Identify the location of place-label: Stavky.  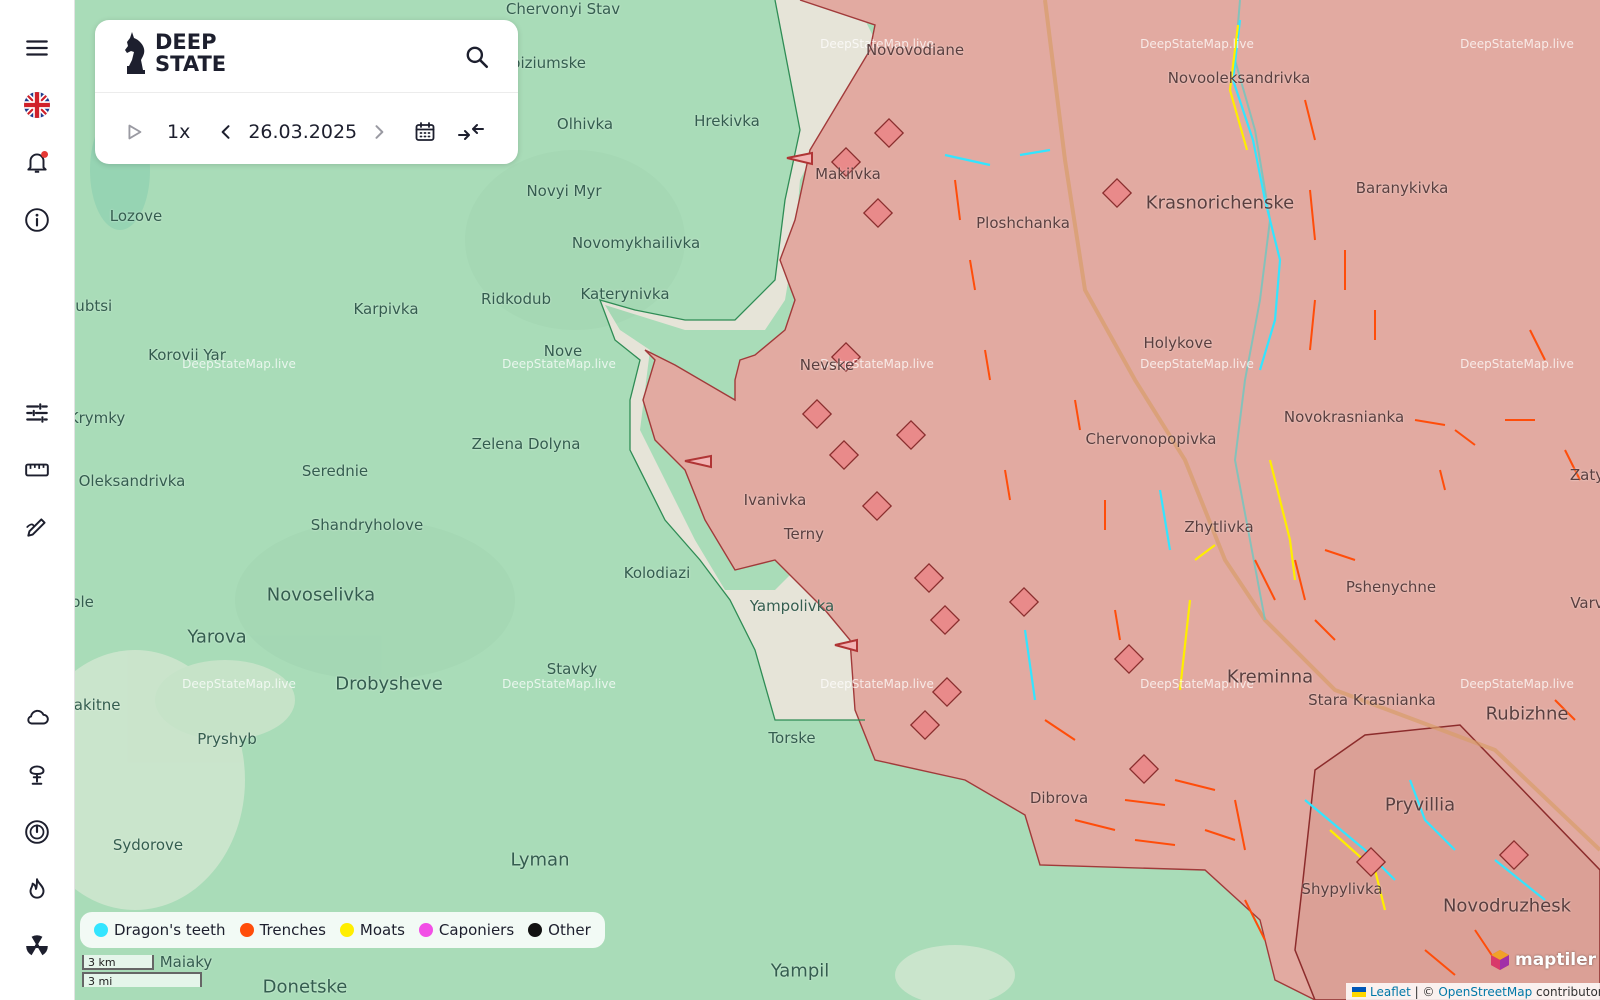
(572, 669).